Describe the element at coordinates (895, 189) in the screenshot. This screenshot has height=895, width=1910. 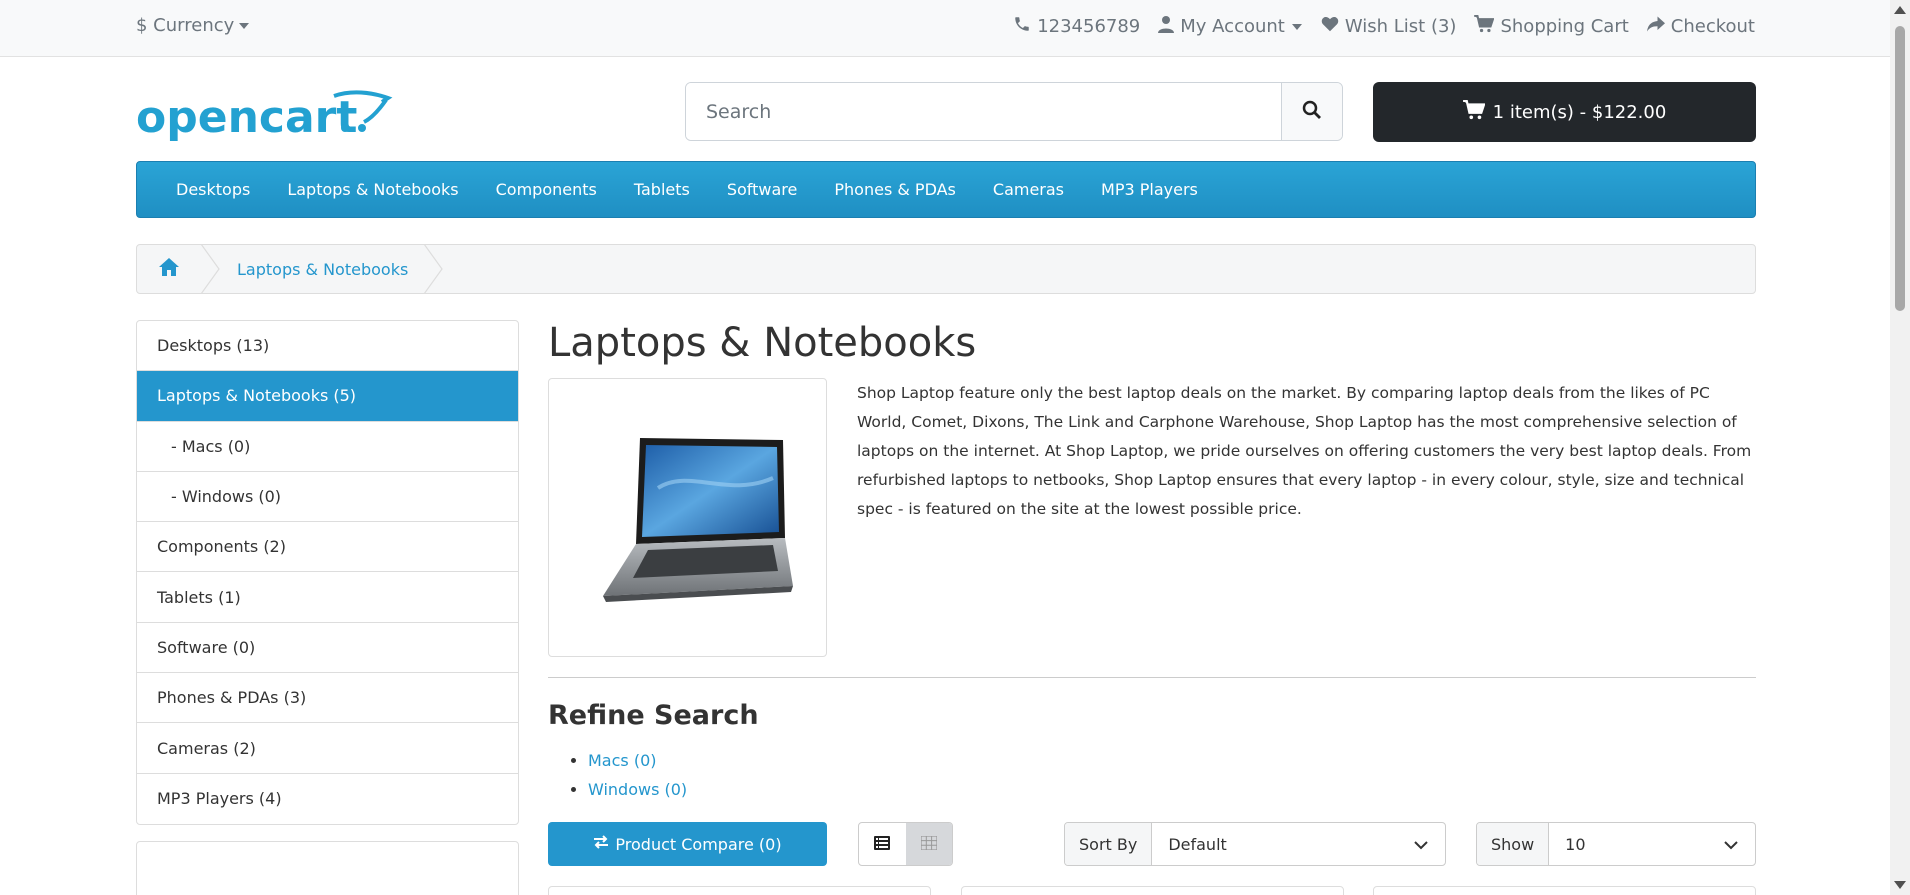
I see `menu-item-phones: Phones & PDAs` at that location.